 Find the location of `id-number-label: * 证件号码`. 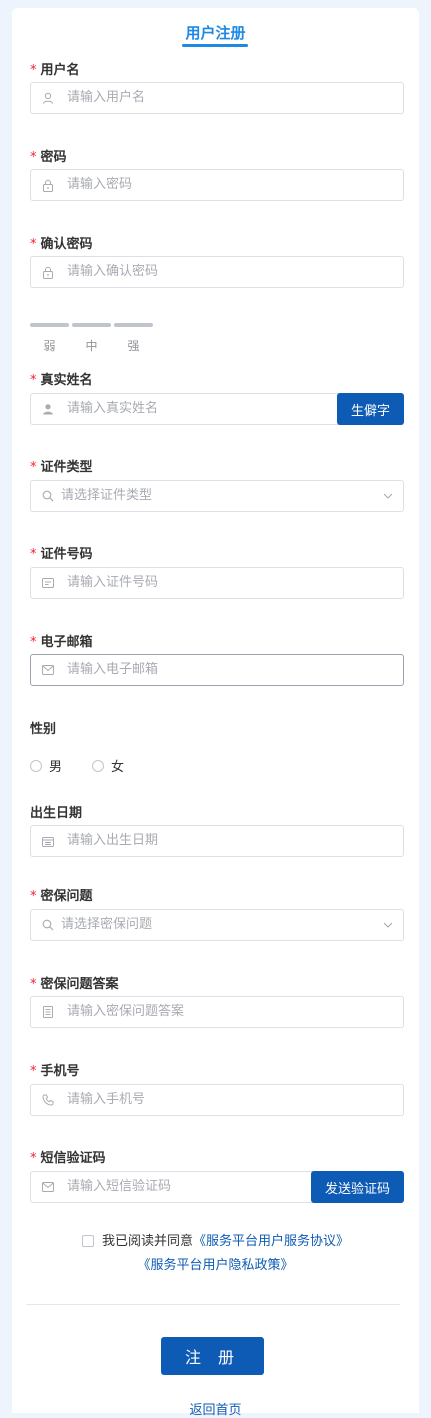

id-number-label: * 证件号码 is located at coordinates (61, 554).